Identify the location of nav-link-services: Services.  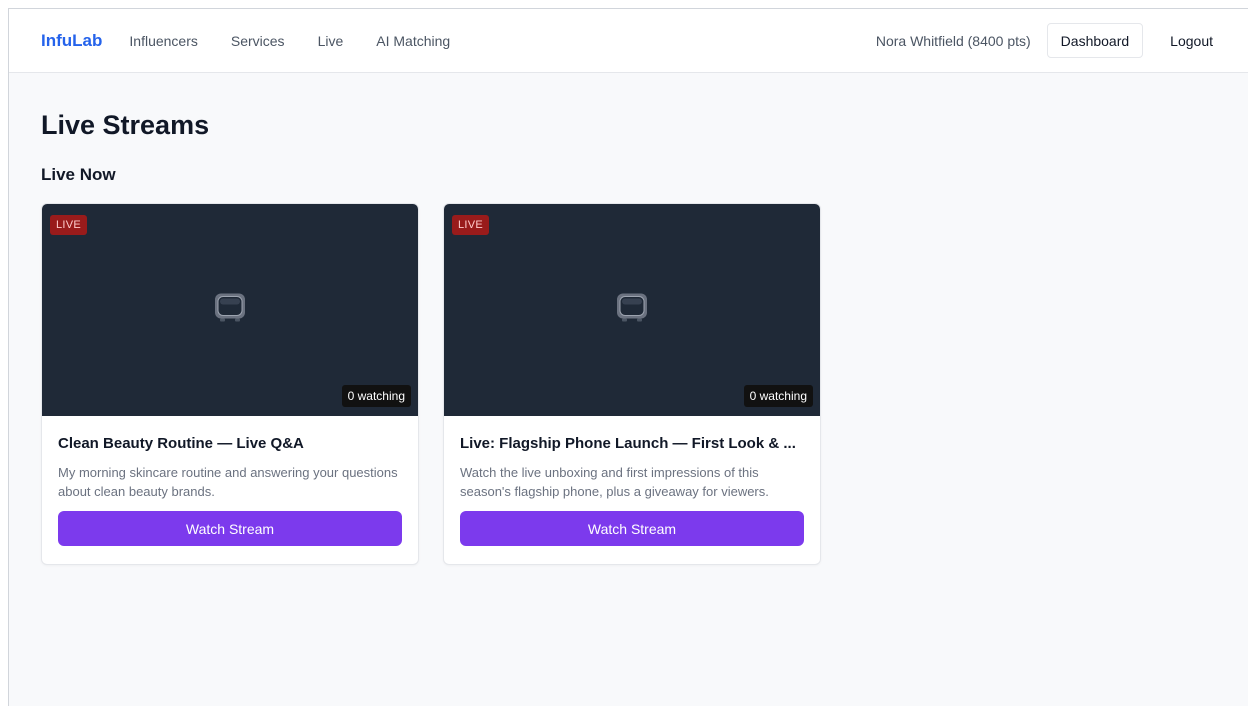
(258, 41).